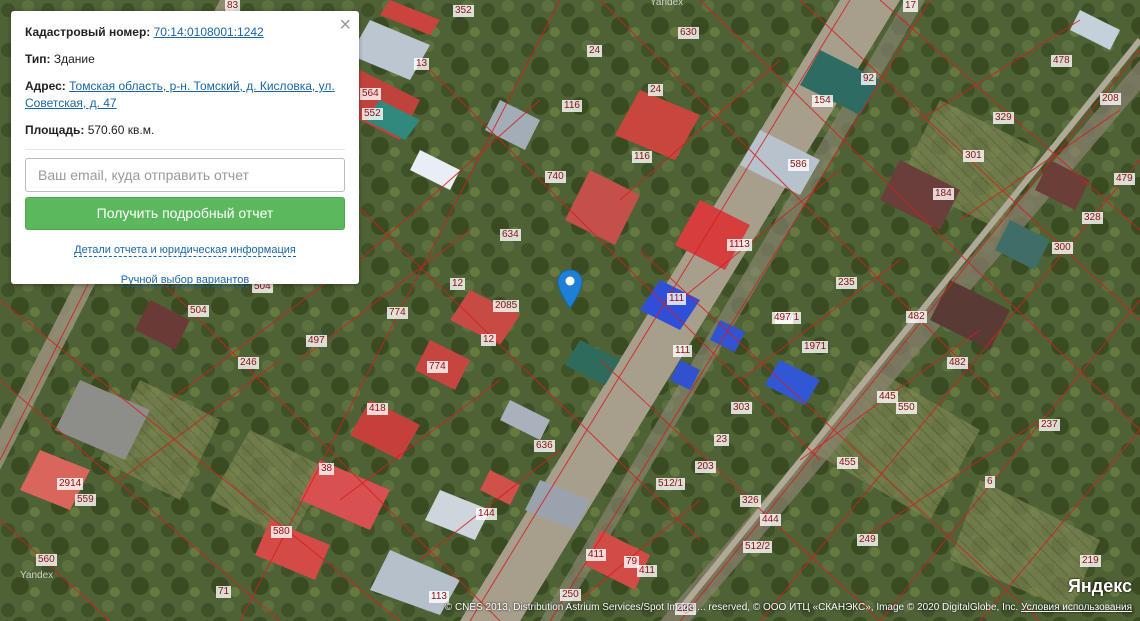  Describe the element at coordinates (815, 347) in the screenshot. I see `parcel-label: 1971` at that location.